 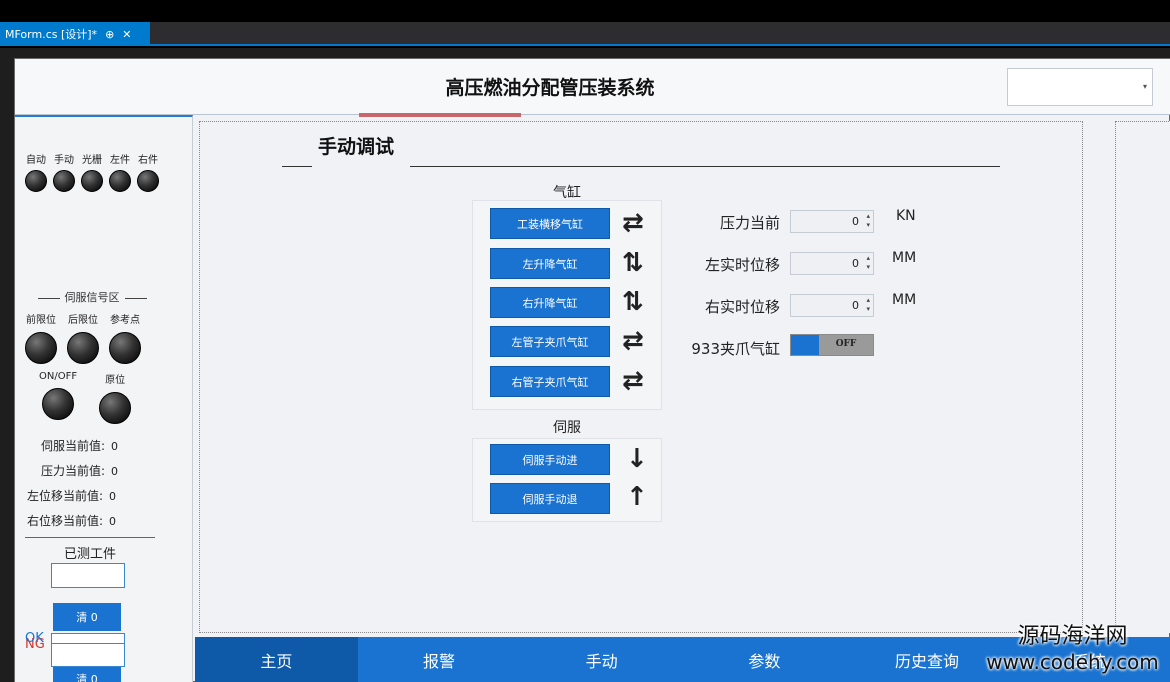 What do you see at coordinates (567, 193) in the screenshot?
I see `cylinder-group-title: 气缸` at bounding box center [567, 193].